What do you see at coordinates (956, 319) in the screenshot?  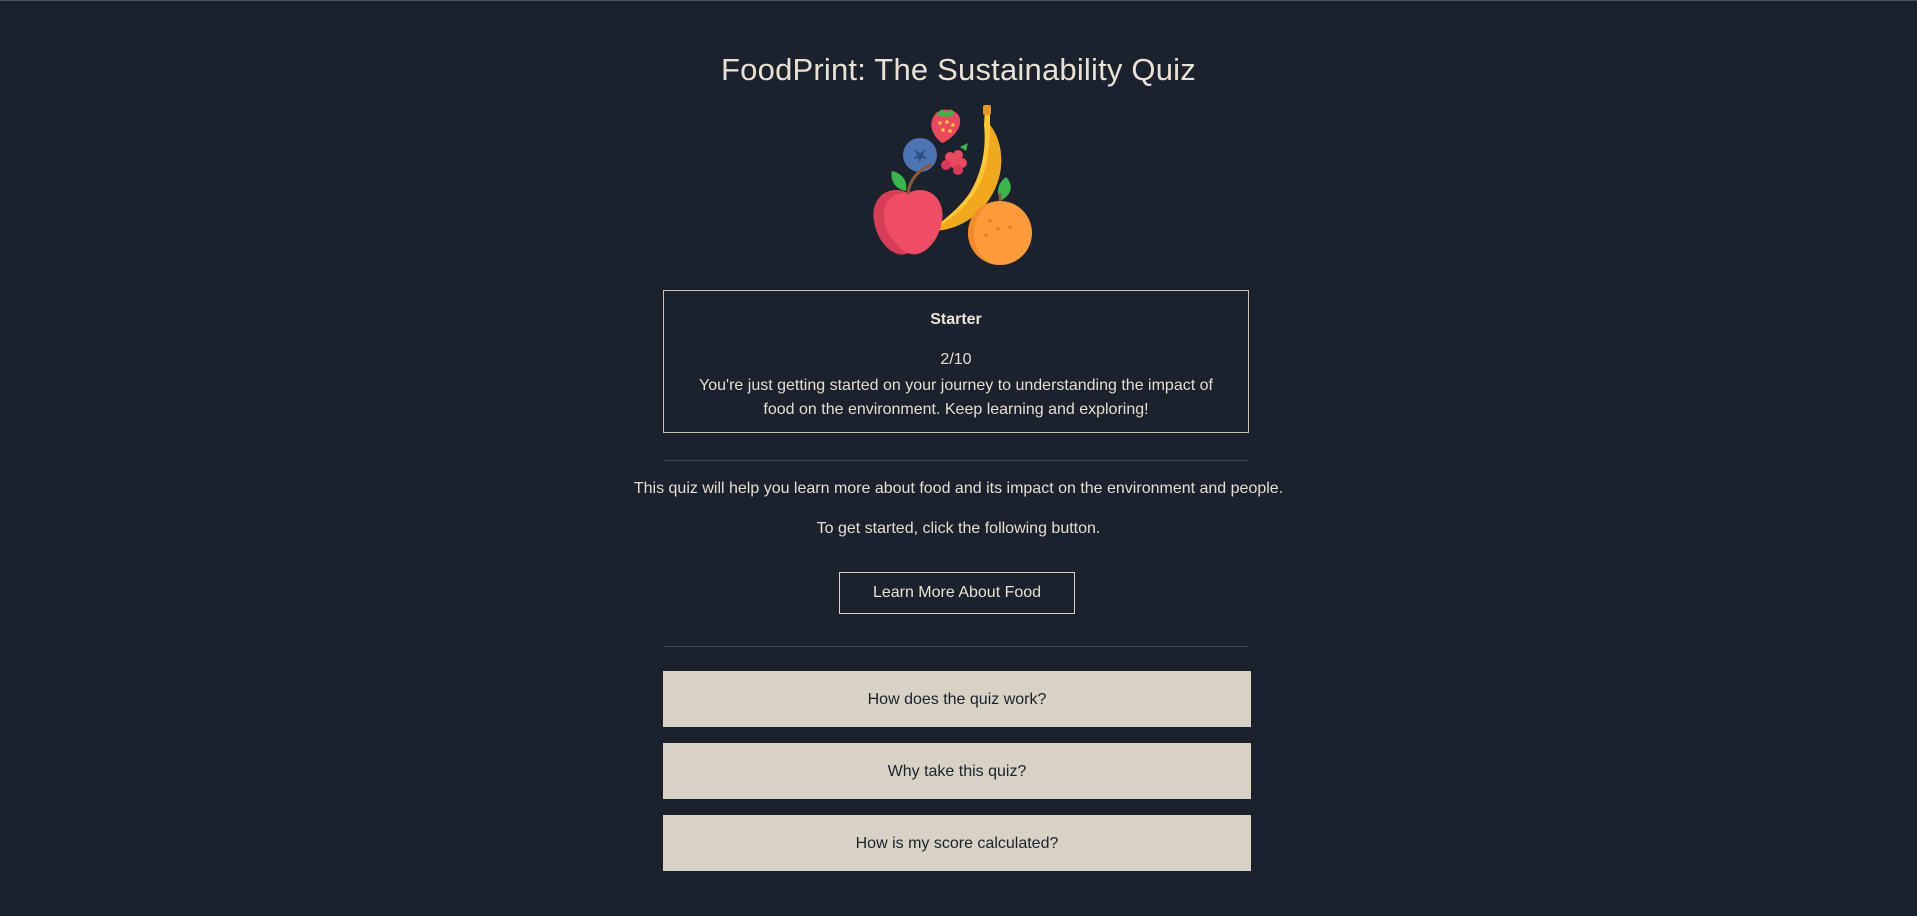 I see `score-level: Starter` at bounding box center [956, 319].